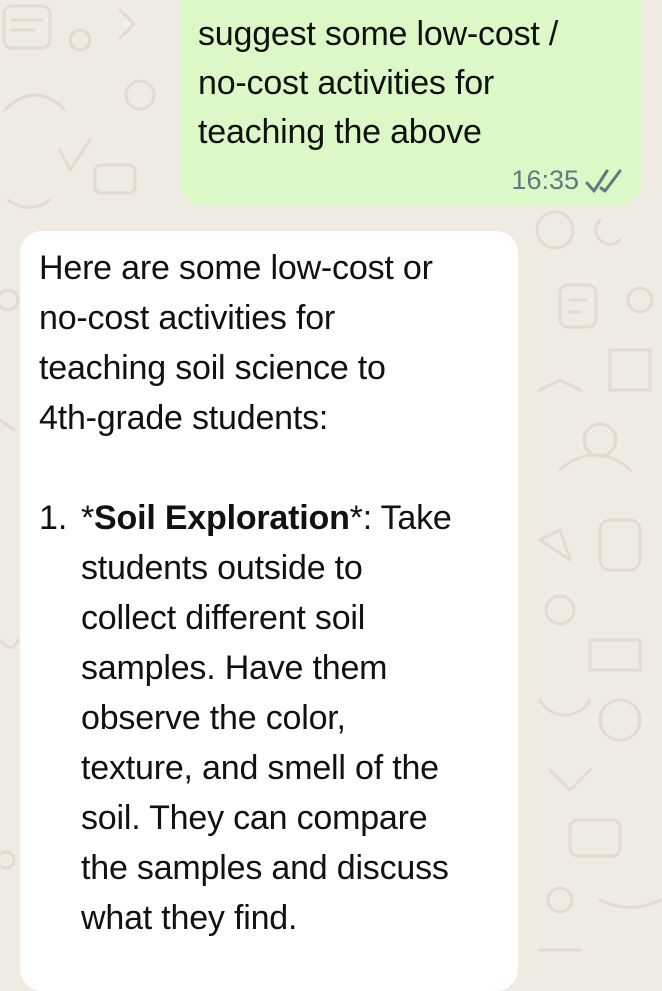 This screenshot has width=662, height=991. Describe the element at coordinates (88, 518) in the screenshot. I see `list-item-prefix: *` at that location.